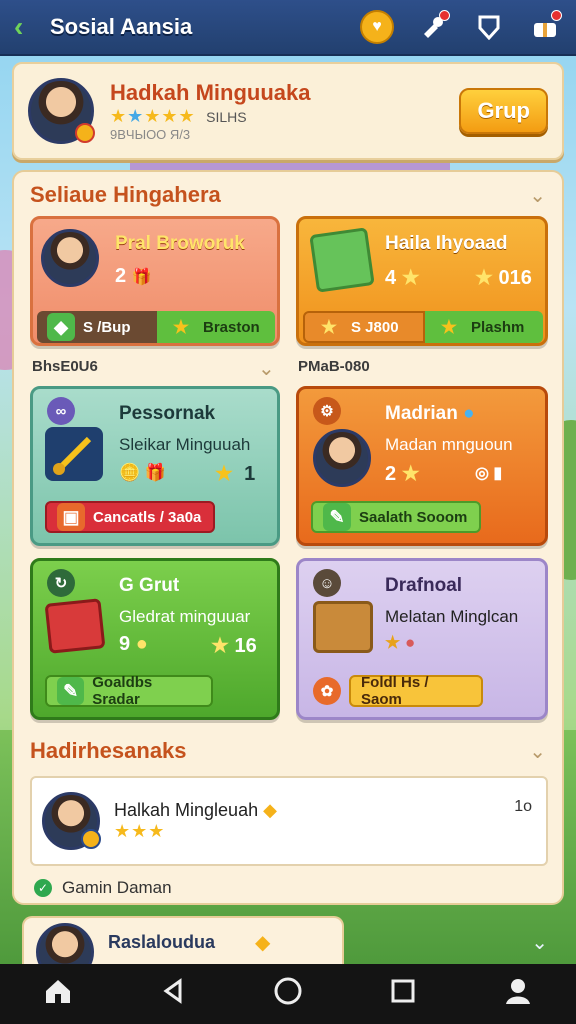 Image resolution: width=576 pixels, height=1024 pixels. I want to click on card-count: 2 🎁, so click(133, 276).